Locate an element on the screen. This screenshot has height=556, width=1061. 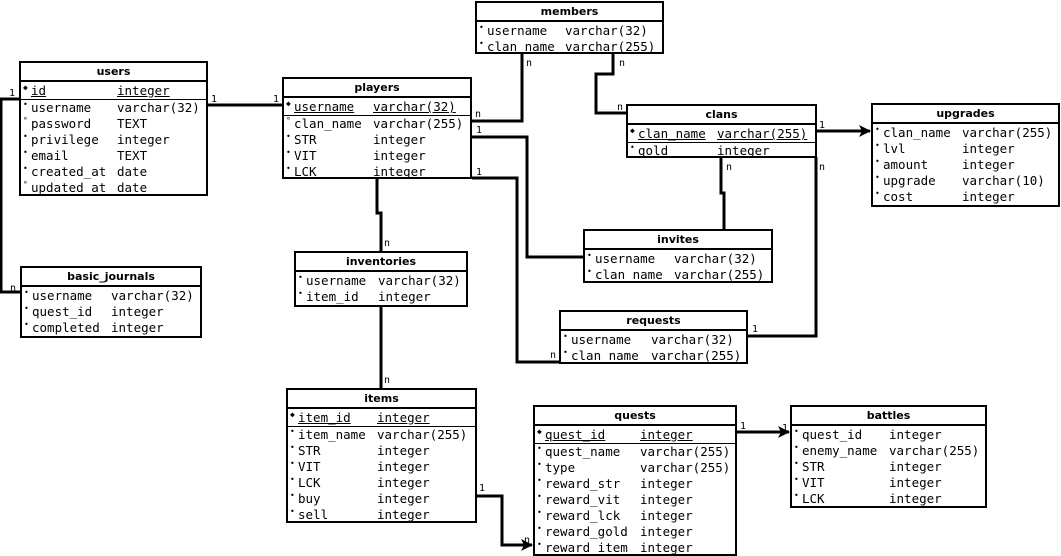
column-list: • username varchar(32) • item_id integer is located at coordinates (381, 288).